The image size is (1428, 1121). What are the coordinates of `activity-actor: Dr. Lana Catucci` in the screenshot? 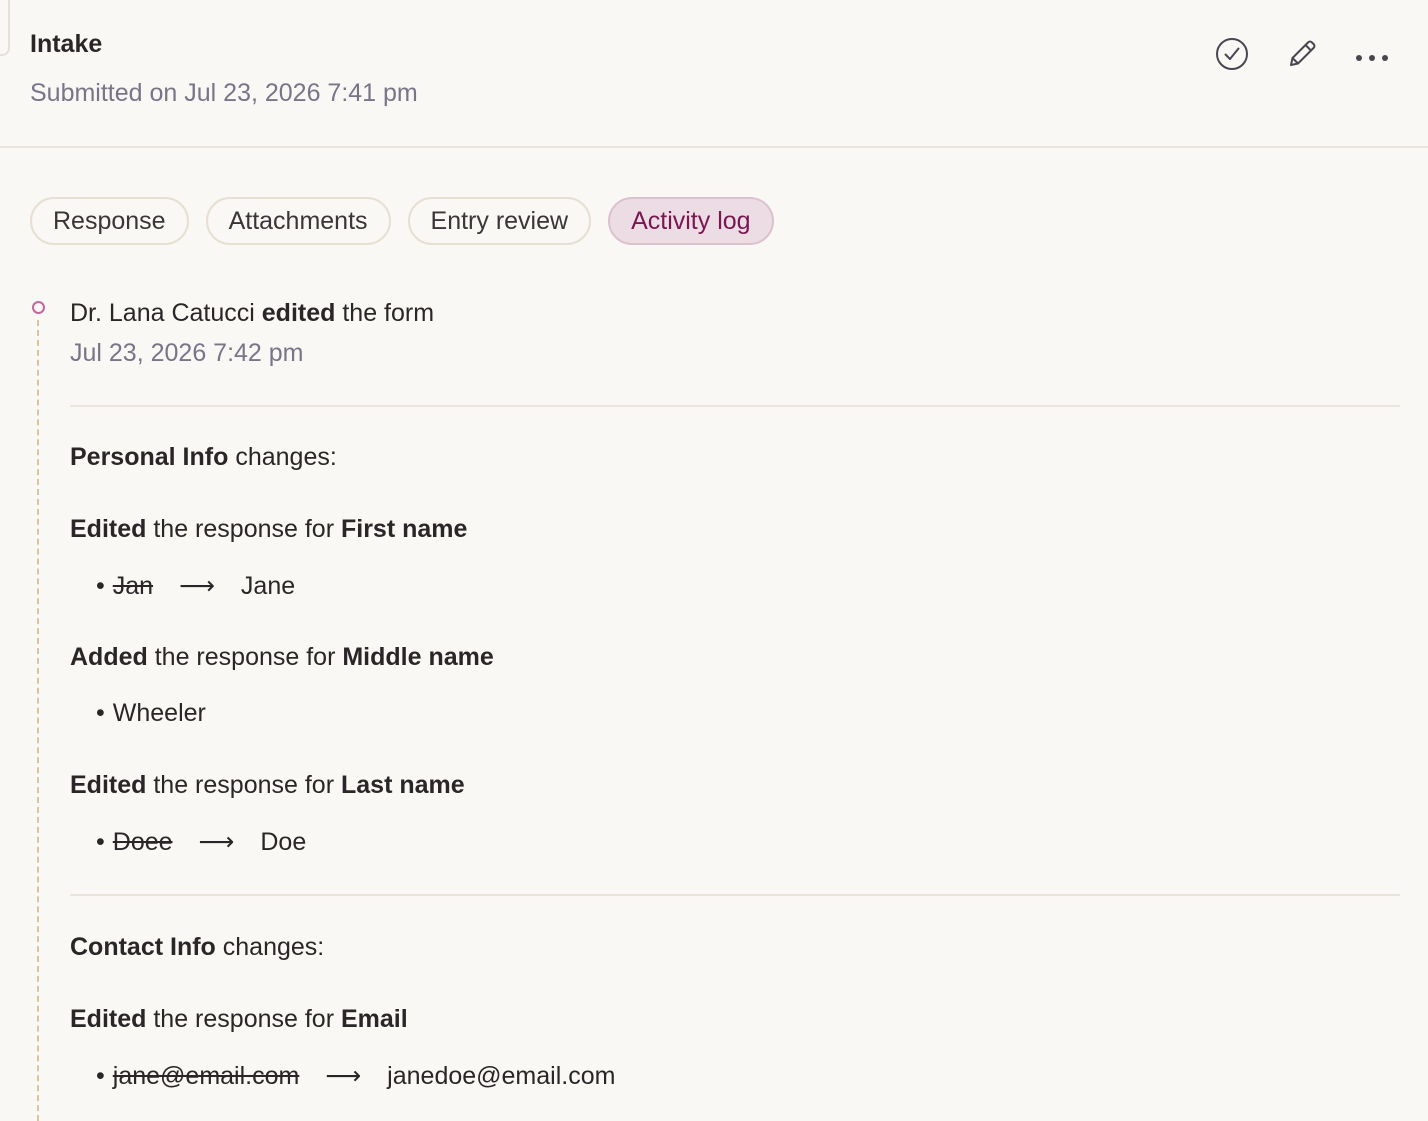 It's located at (162, 313).